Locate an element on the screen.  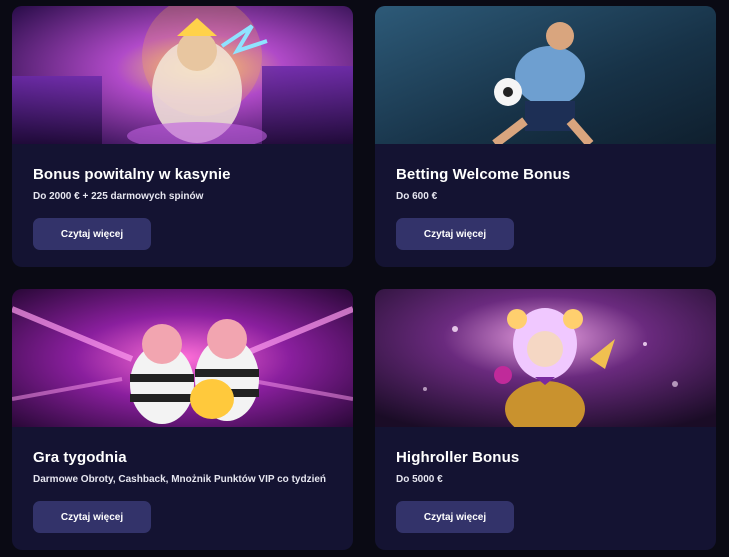
promo-subtitle: Do 600 € is located at coordinates (417, 196).